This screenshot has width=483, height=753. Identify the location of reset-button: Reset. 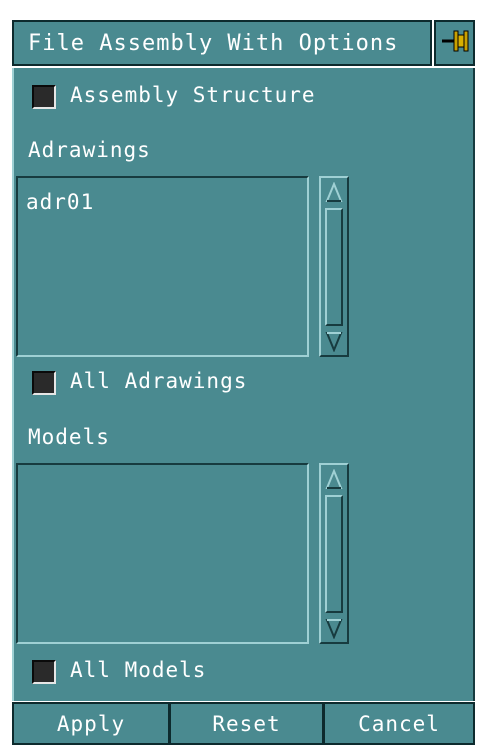
(248, 723).